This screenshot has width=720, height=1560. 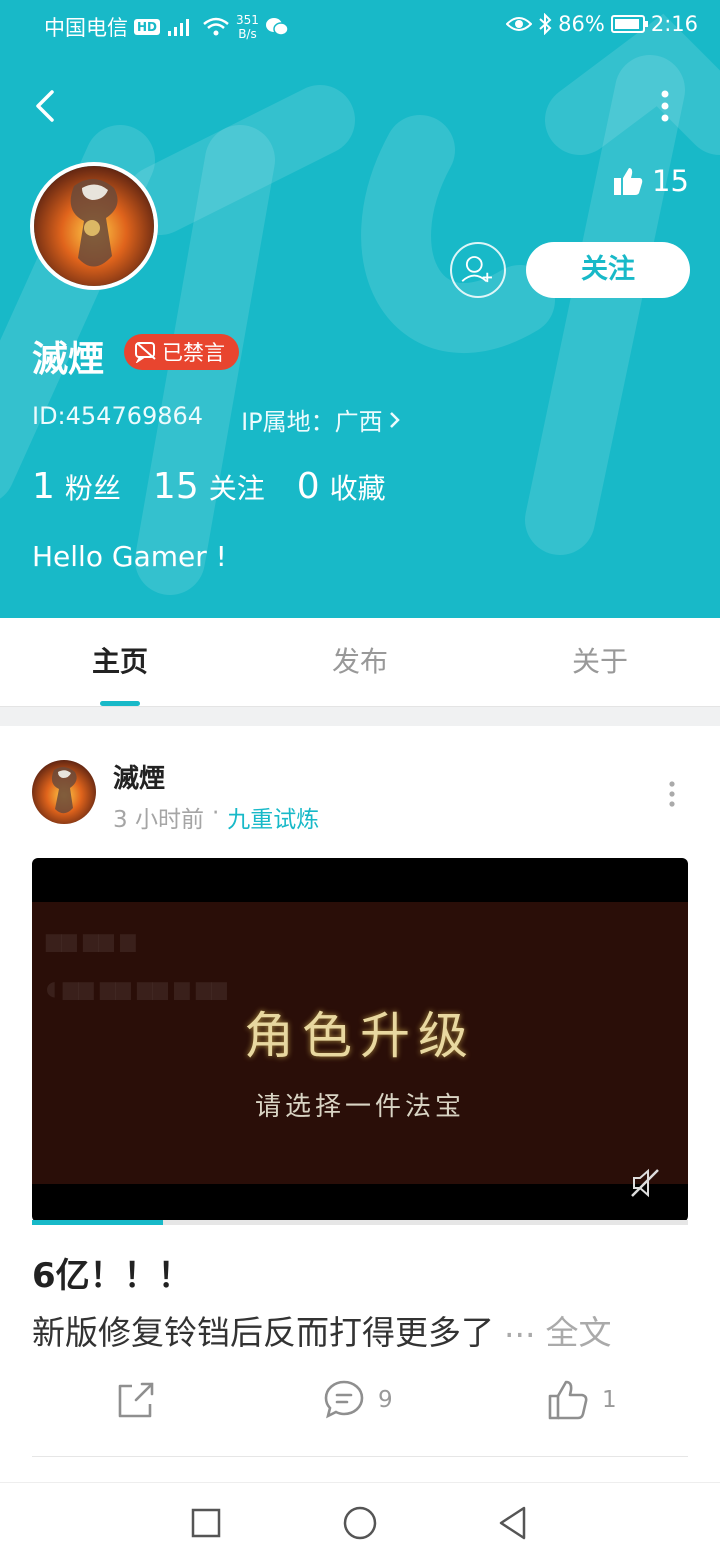 I want to click on video-progress-bar, so click(x=360, y=1222).